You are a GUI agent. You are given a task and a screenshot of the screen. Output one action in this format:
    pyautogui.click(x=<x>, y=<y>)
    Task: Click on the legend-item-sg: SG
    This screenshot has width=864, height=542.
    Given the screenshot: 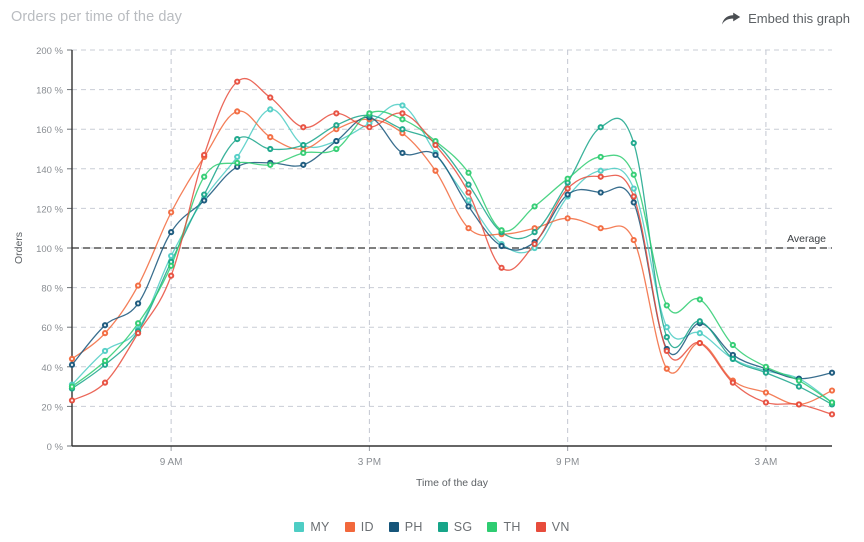 What is the action you would take?
    pyautogui.click(x=455, y=527)
    